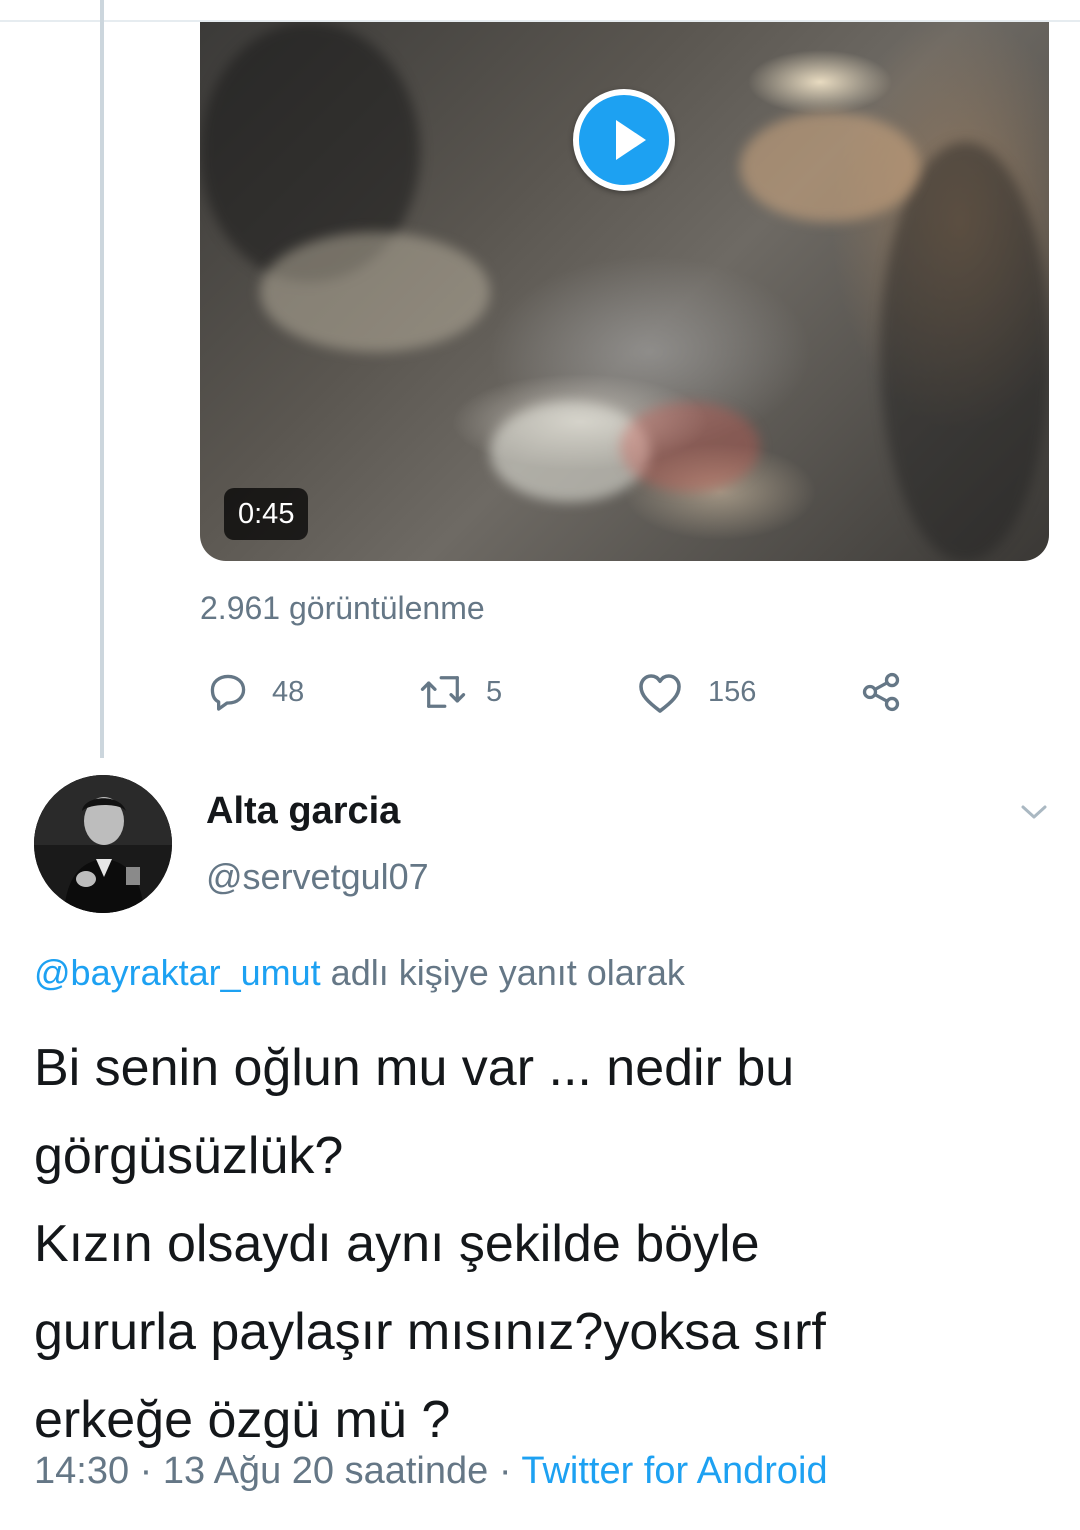 Image resolution: width=1080 pixels, height=1530 pixels. I want to click on reply-button: 48, so click(255, 692).